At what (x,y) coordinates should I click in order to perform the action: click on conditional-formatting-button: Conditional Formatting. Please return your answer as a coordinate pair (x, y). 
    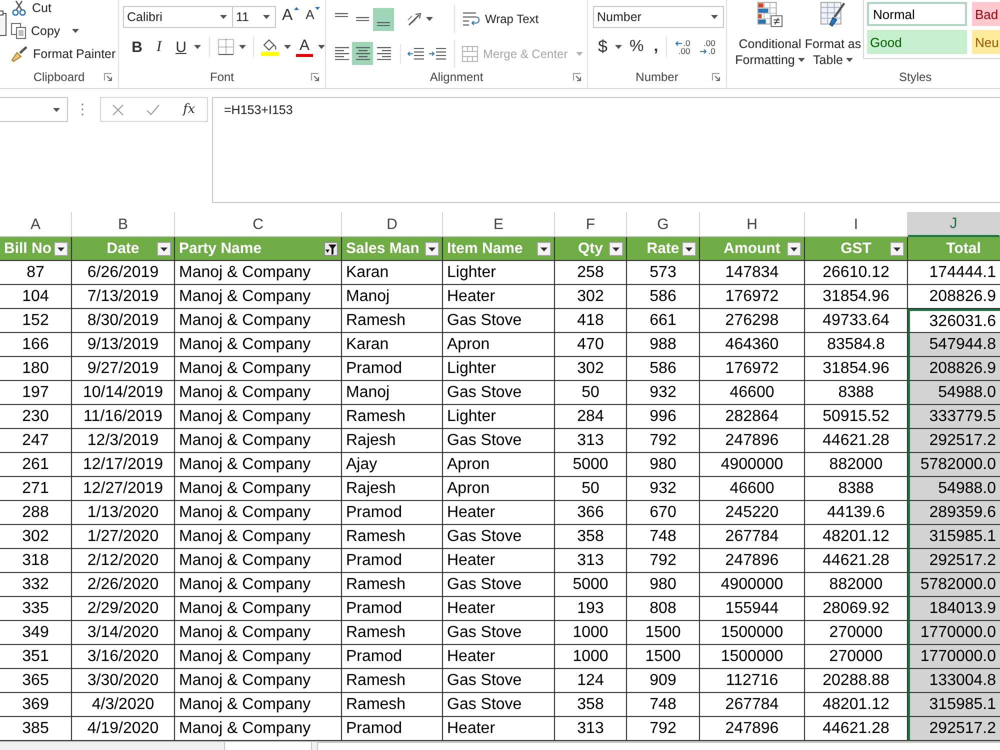
    Looking at the image, I should click on (770, 34).